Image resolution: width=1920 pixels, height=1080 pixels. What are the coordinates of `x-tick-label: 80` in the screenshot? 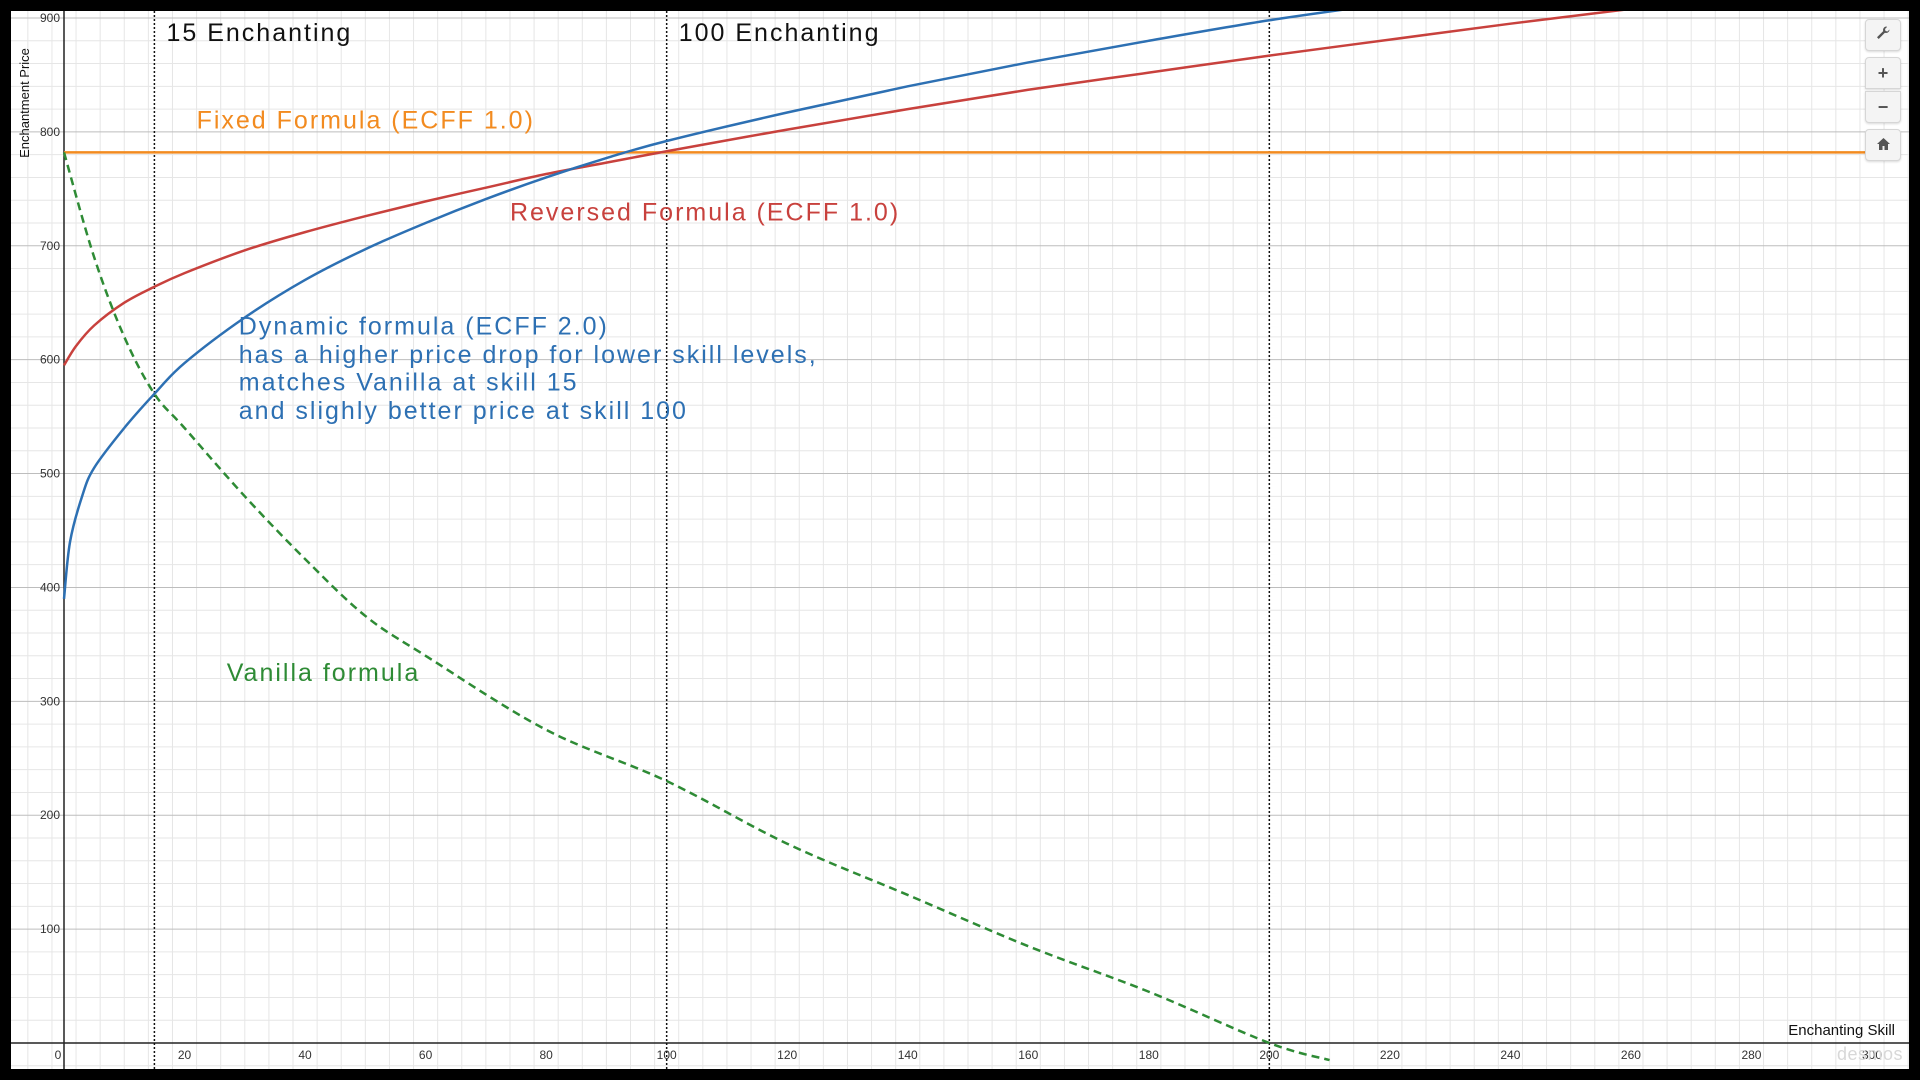 It's located at (546, 1055).